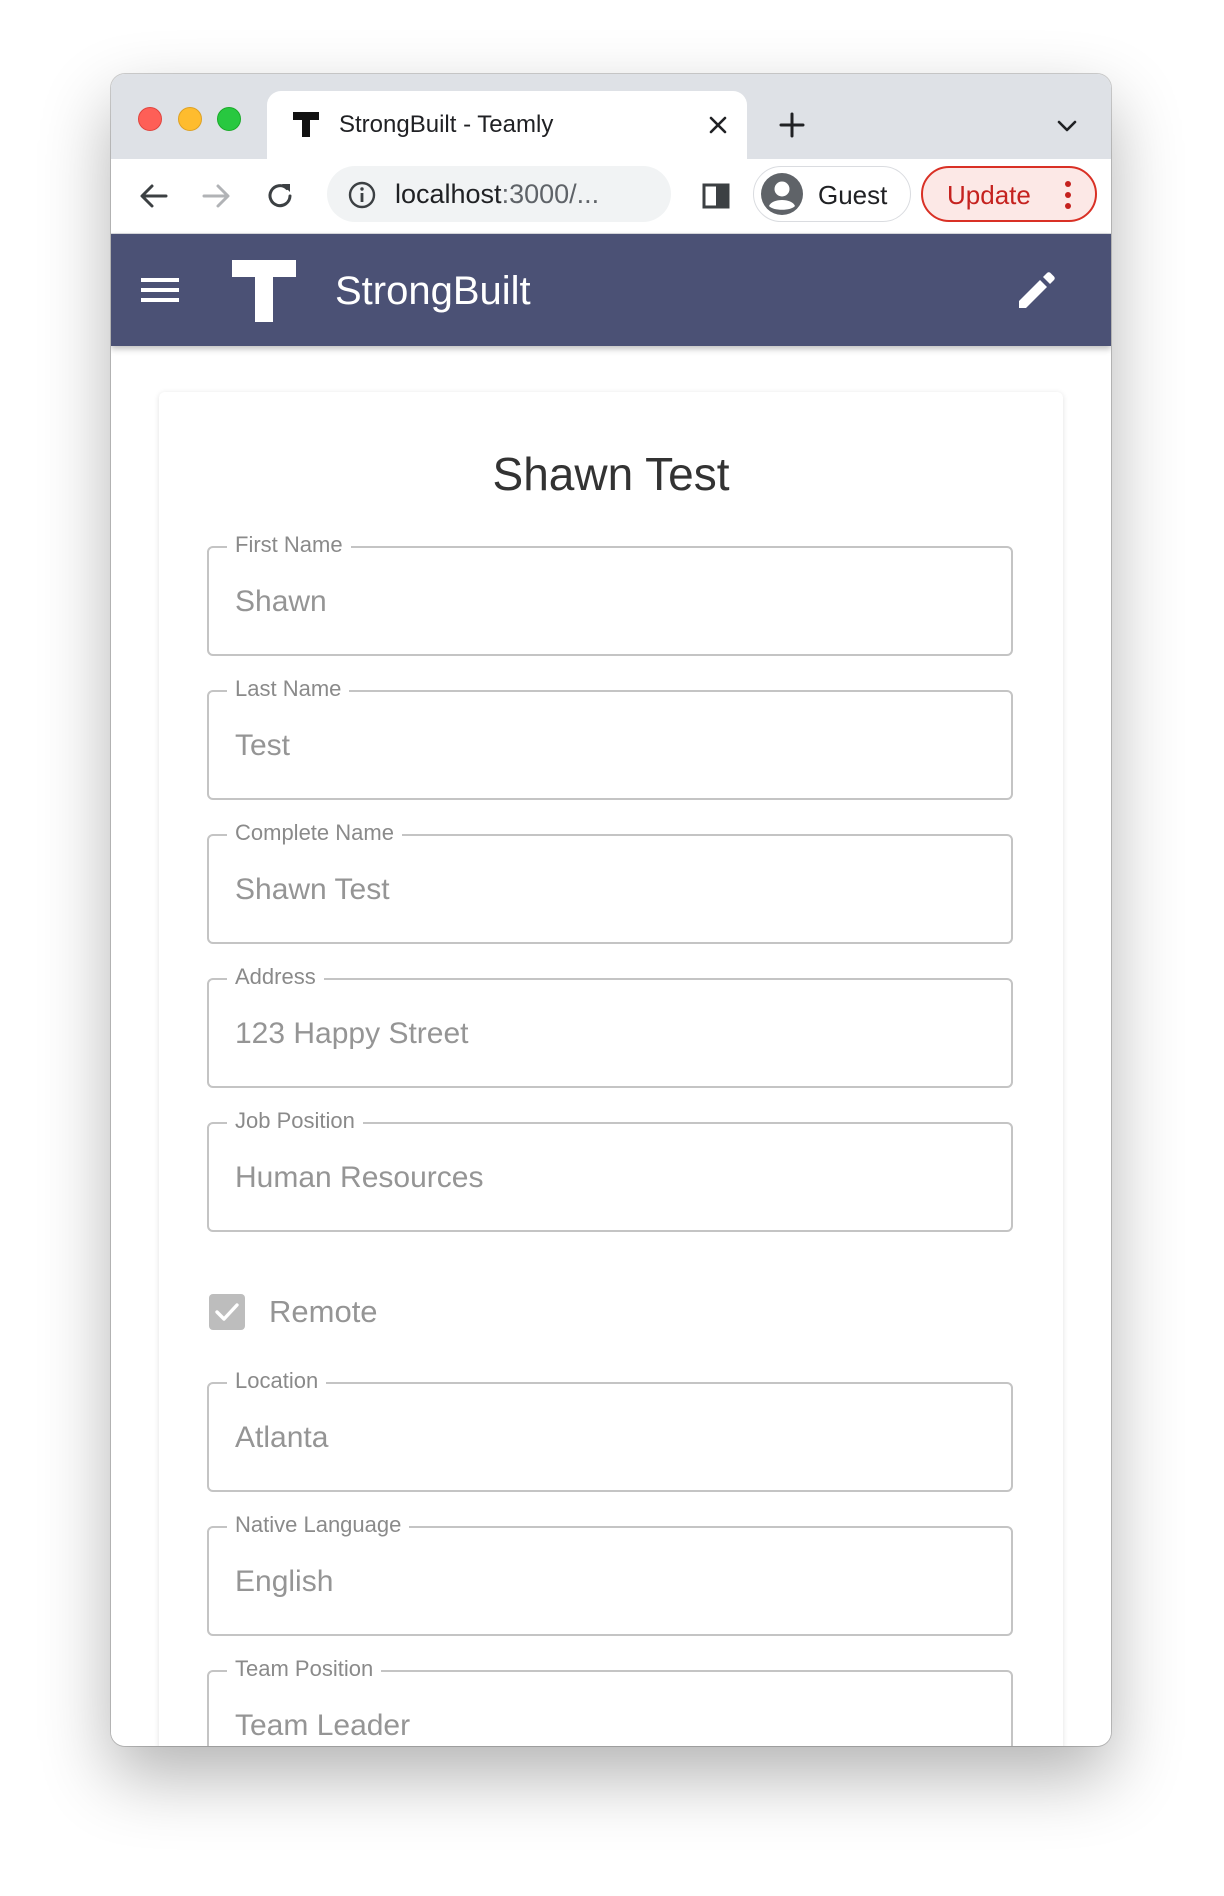 The width and height of the screenshot is (1224, 1896). I want to click on first-name-field: First Name Shawn, so click(610, 593).